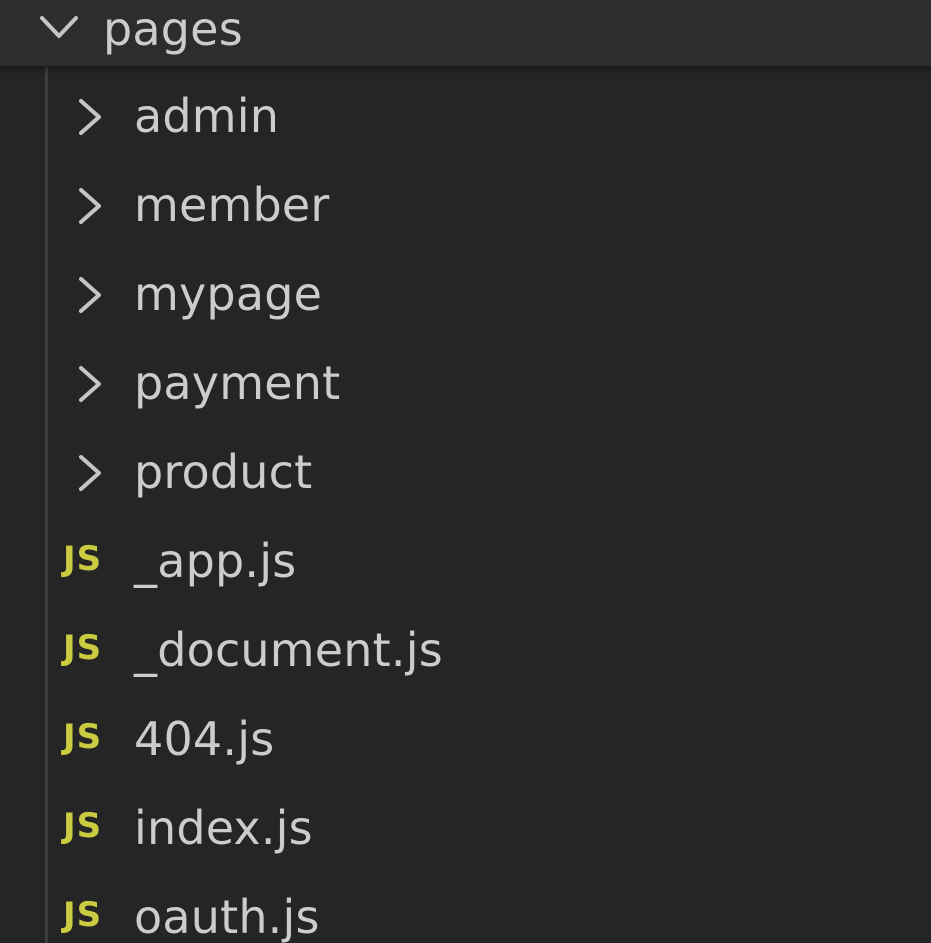 Image resolution: width=931 pixels, height=943 pixels. Describe the element at coordinates (465, 33) in the screenshot. I see `folder-row-pages: pages` at that location.